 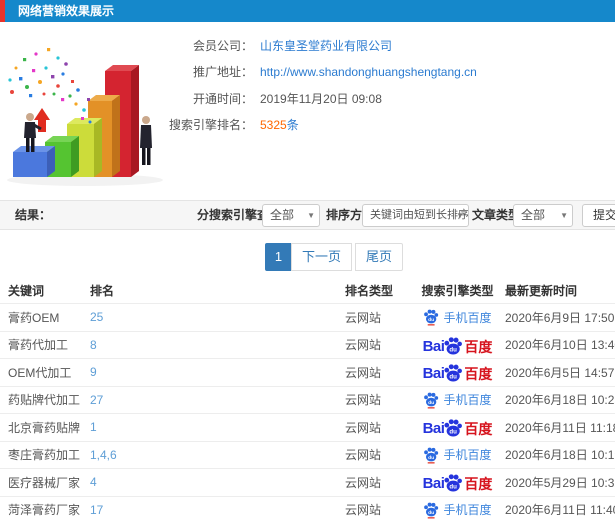 What do you see at coordinates (44, 455) in the screenshot?
I see `keyword-cell: 枣庄膏药加工` at bounding box center [44, 455].